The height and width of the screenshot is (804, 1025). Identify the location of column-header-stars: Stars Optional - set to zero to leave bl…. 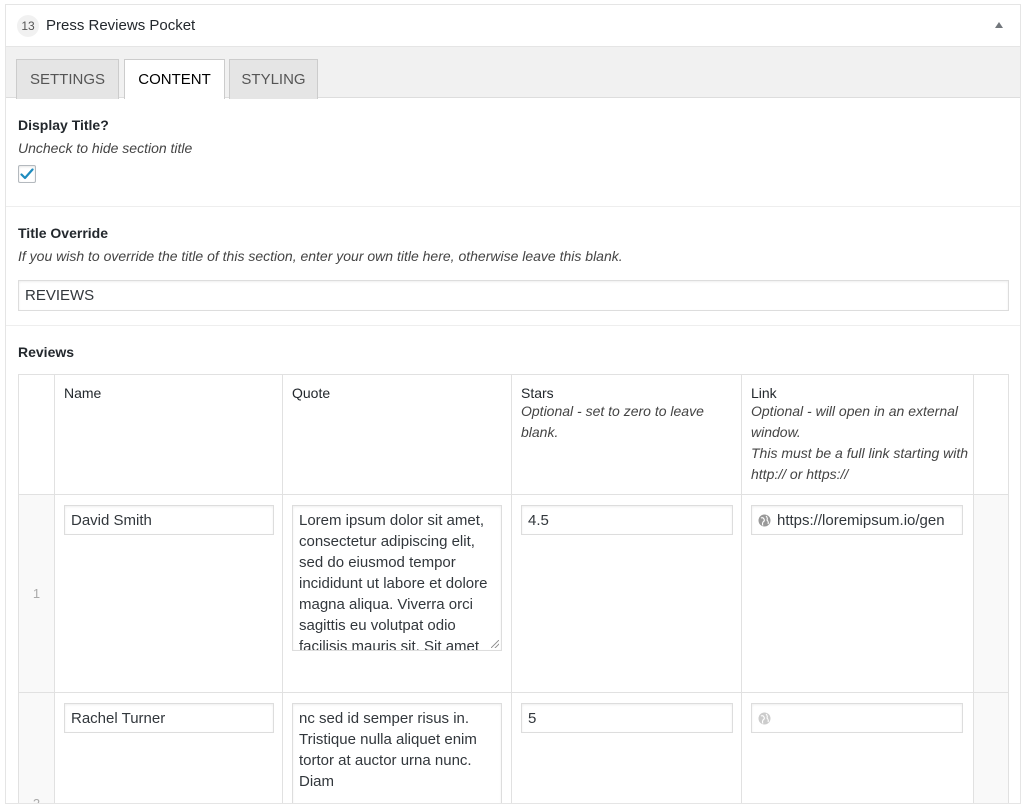
(628, 414).